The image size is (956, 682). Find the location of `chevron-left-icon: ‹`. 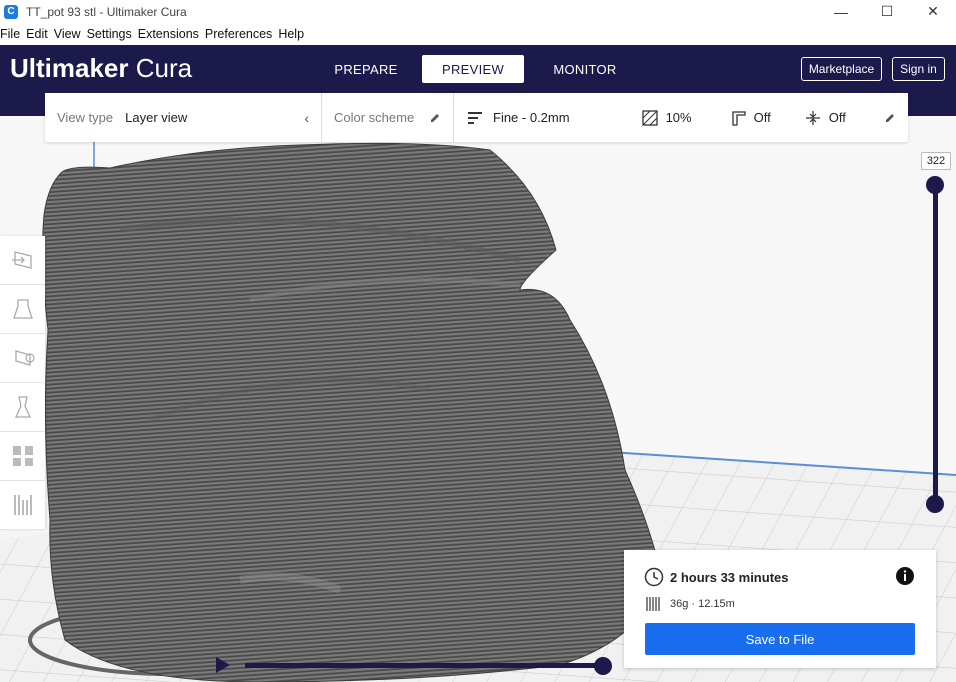

chevron-left-icon: ‹ is located at coordinates (306, 117).